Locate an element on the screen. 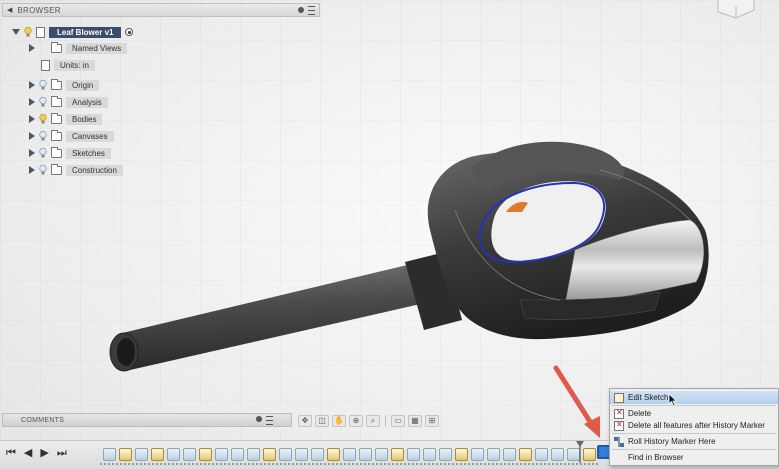  tree-item-label: Construction is located at coordinates (94, 170).